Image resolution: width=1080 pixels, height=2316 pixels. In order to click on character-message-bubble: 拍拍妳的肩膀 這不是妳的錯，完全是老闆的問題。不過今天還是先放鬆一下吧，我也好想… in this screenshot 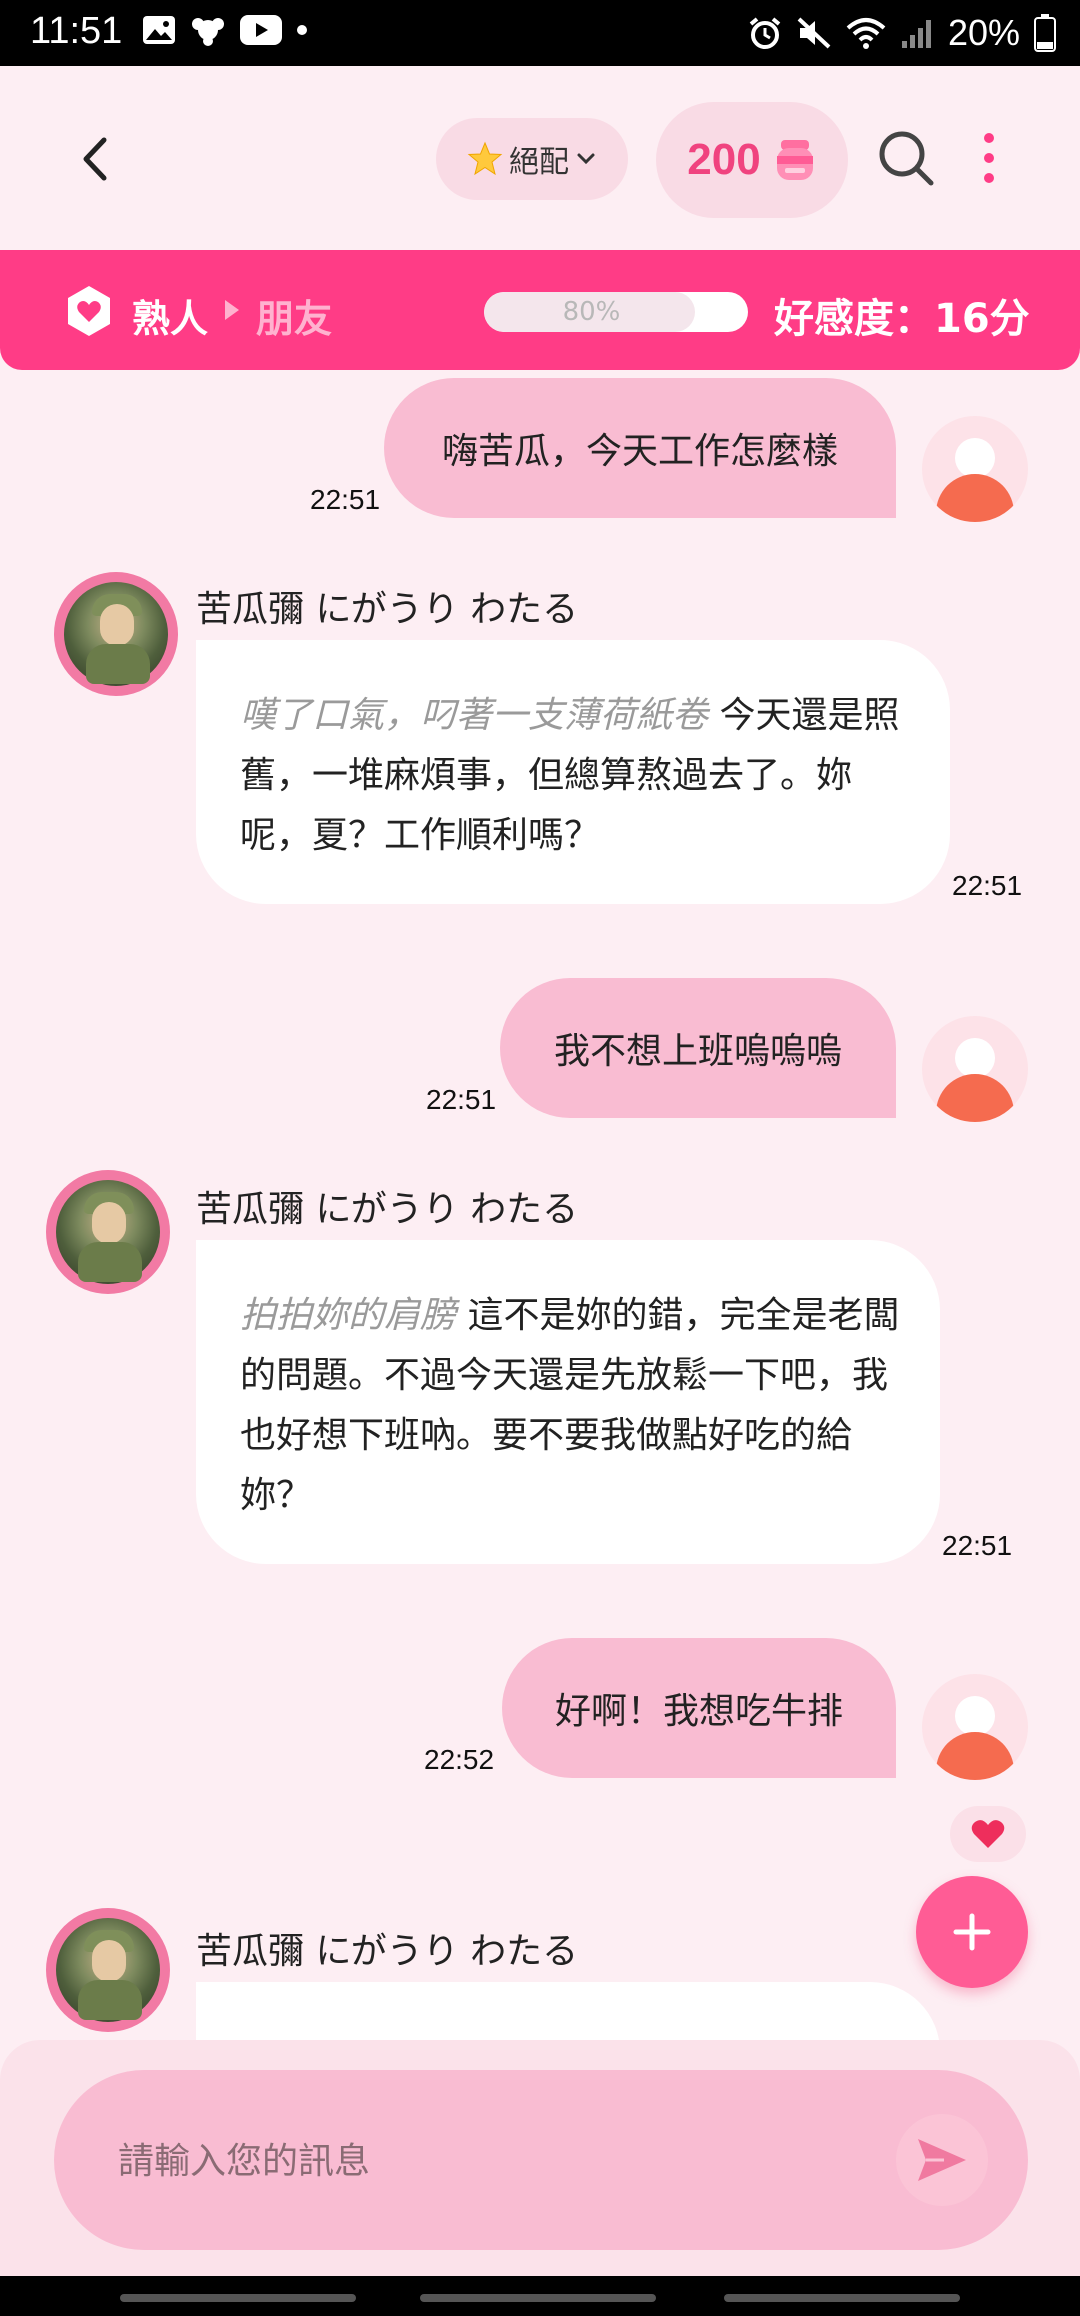, I will do `click(568, 1402)`.